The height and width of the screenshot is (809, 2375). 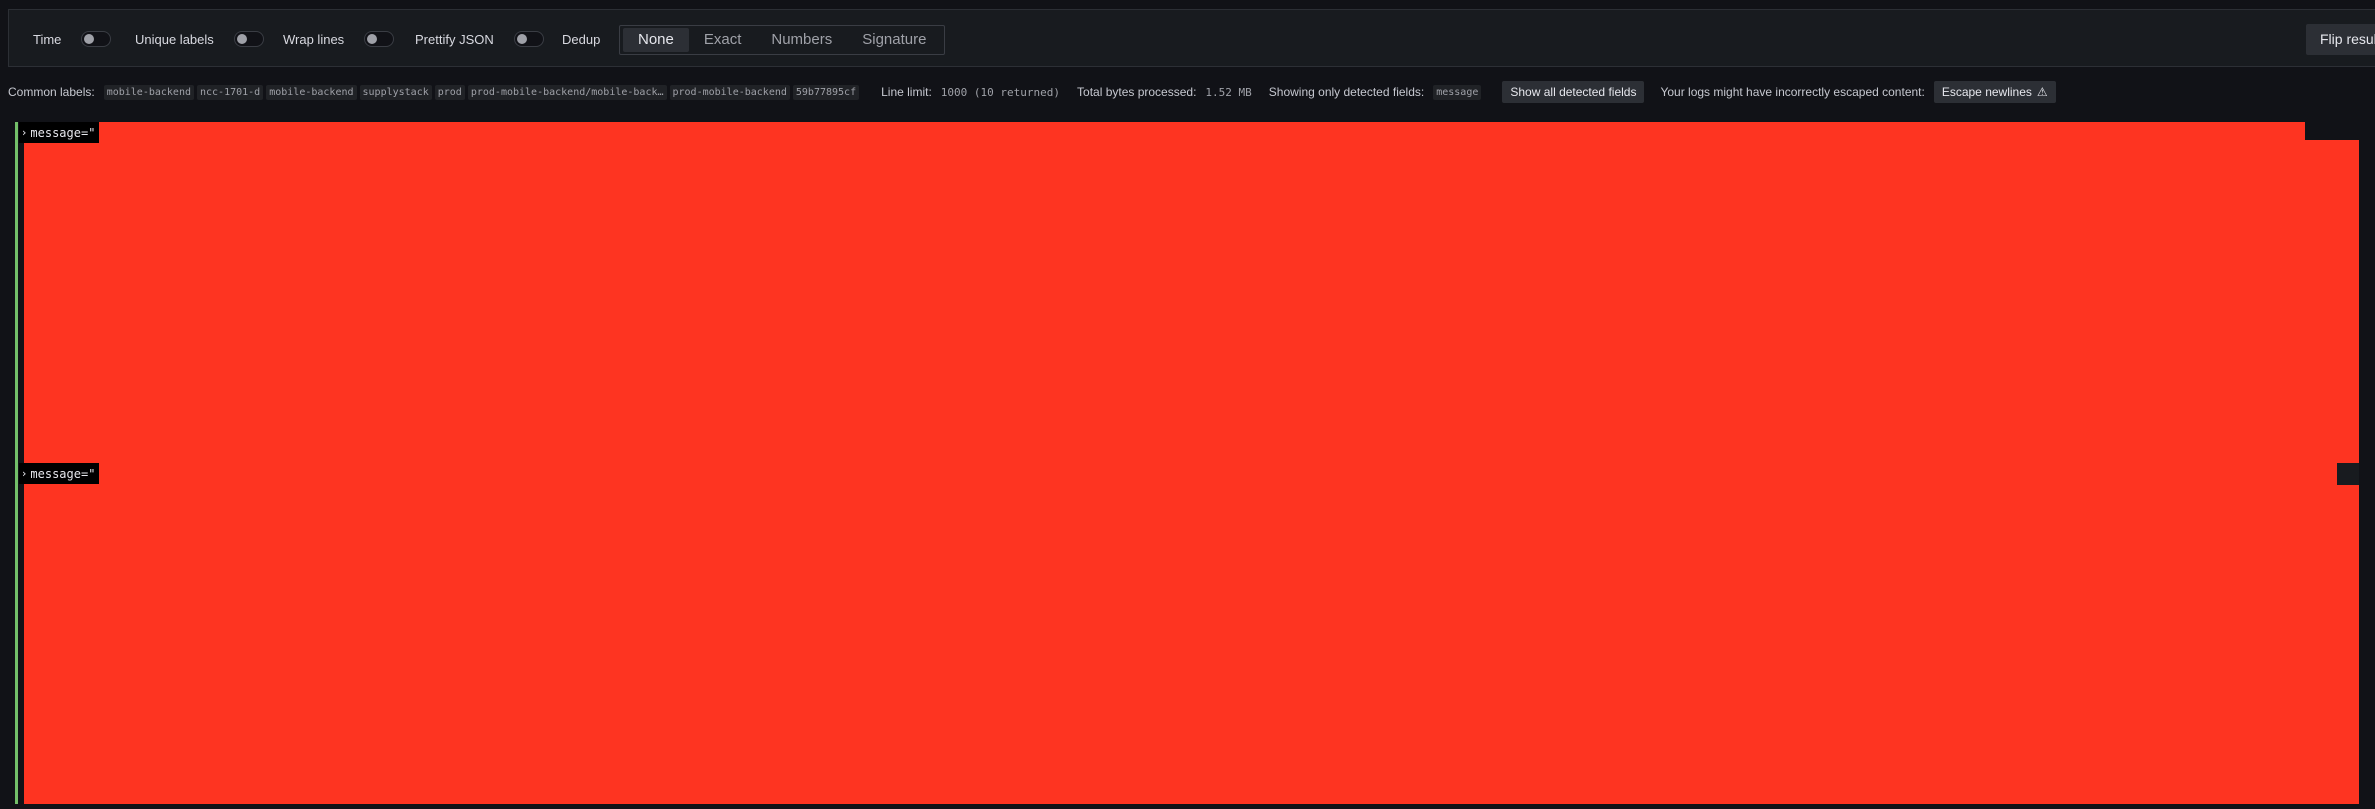 What do you see at coordinates (174, 39) in the screenshot?
I see `unique-labels-label: Unique labels` at bounding box center [174, 39].